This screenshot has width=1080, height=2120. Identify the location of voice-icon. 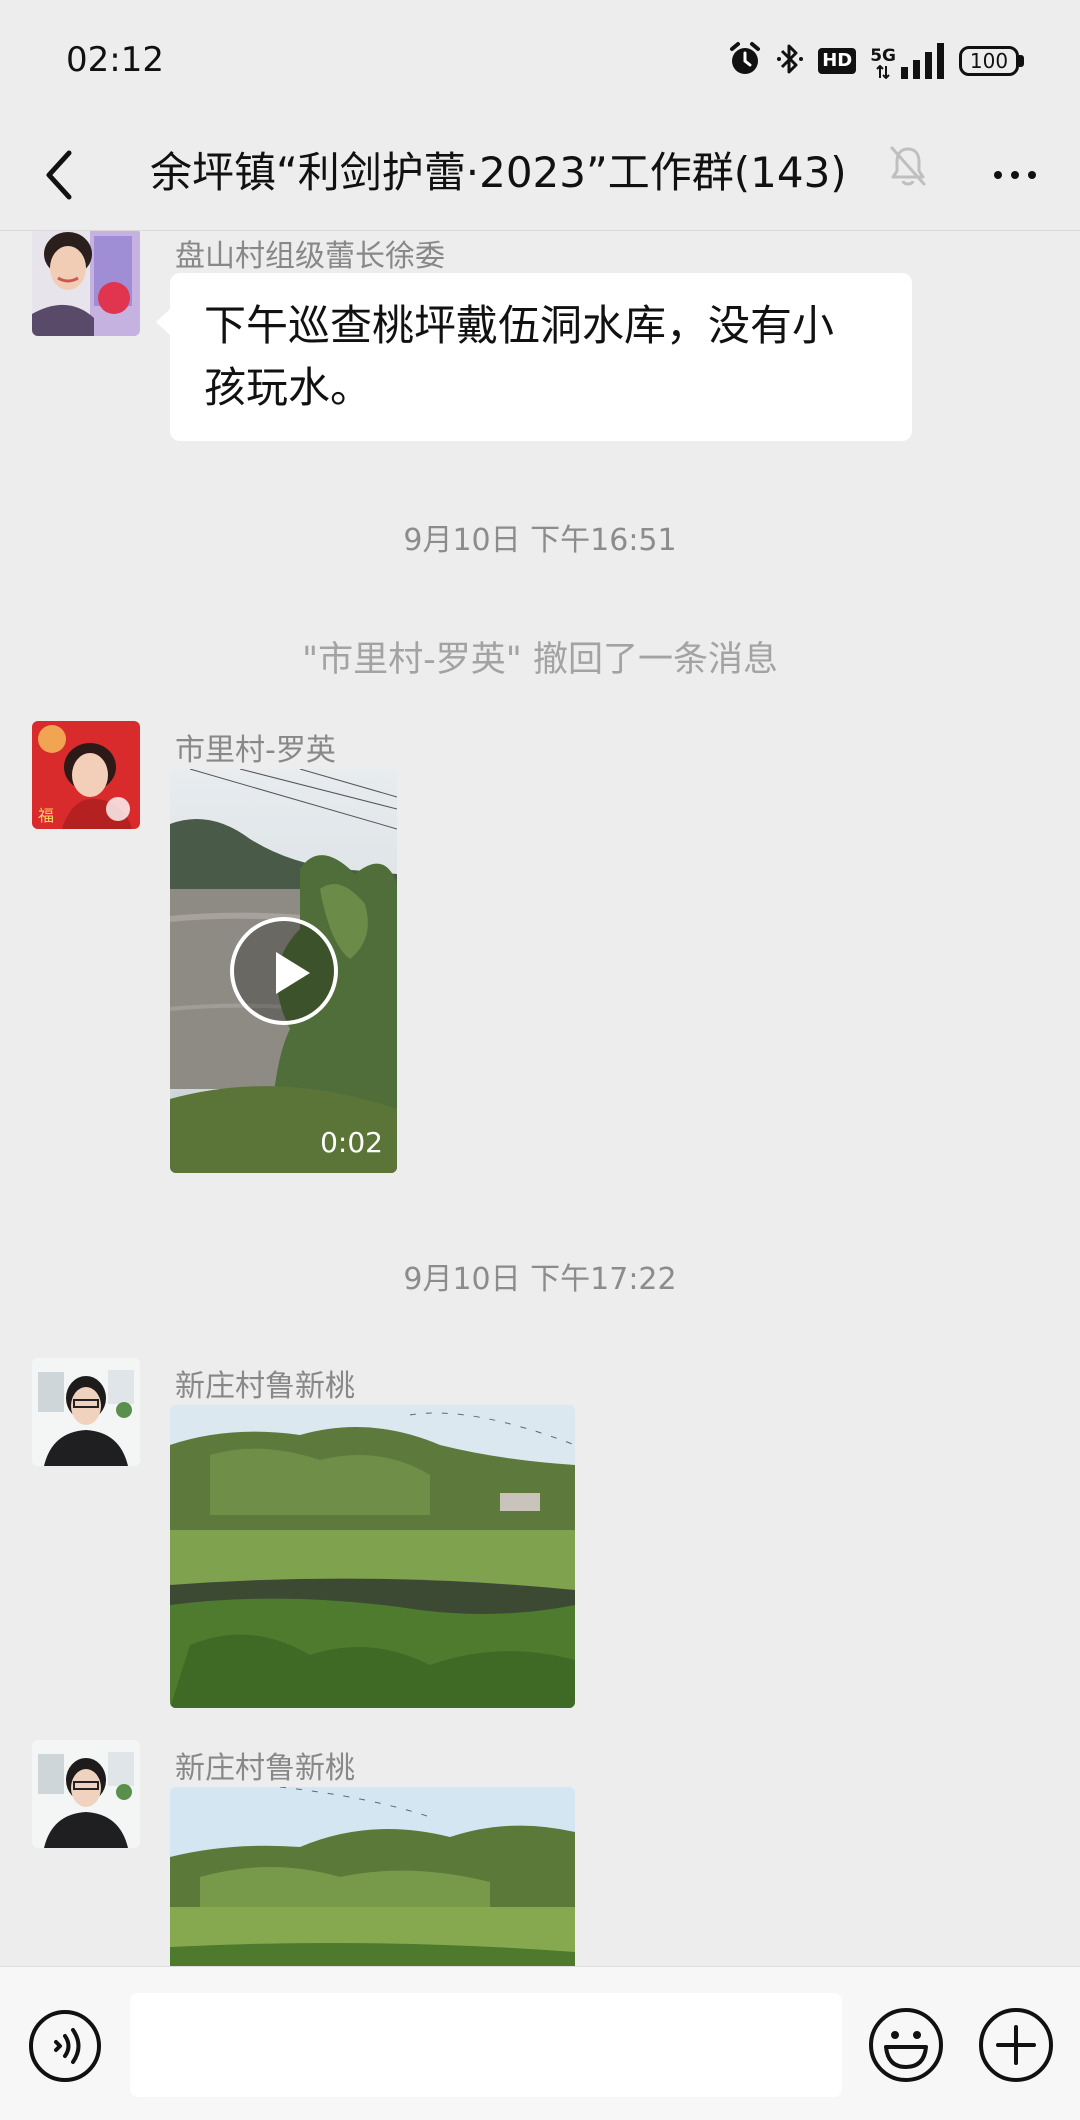
(65, 2046).